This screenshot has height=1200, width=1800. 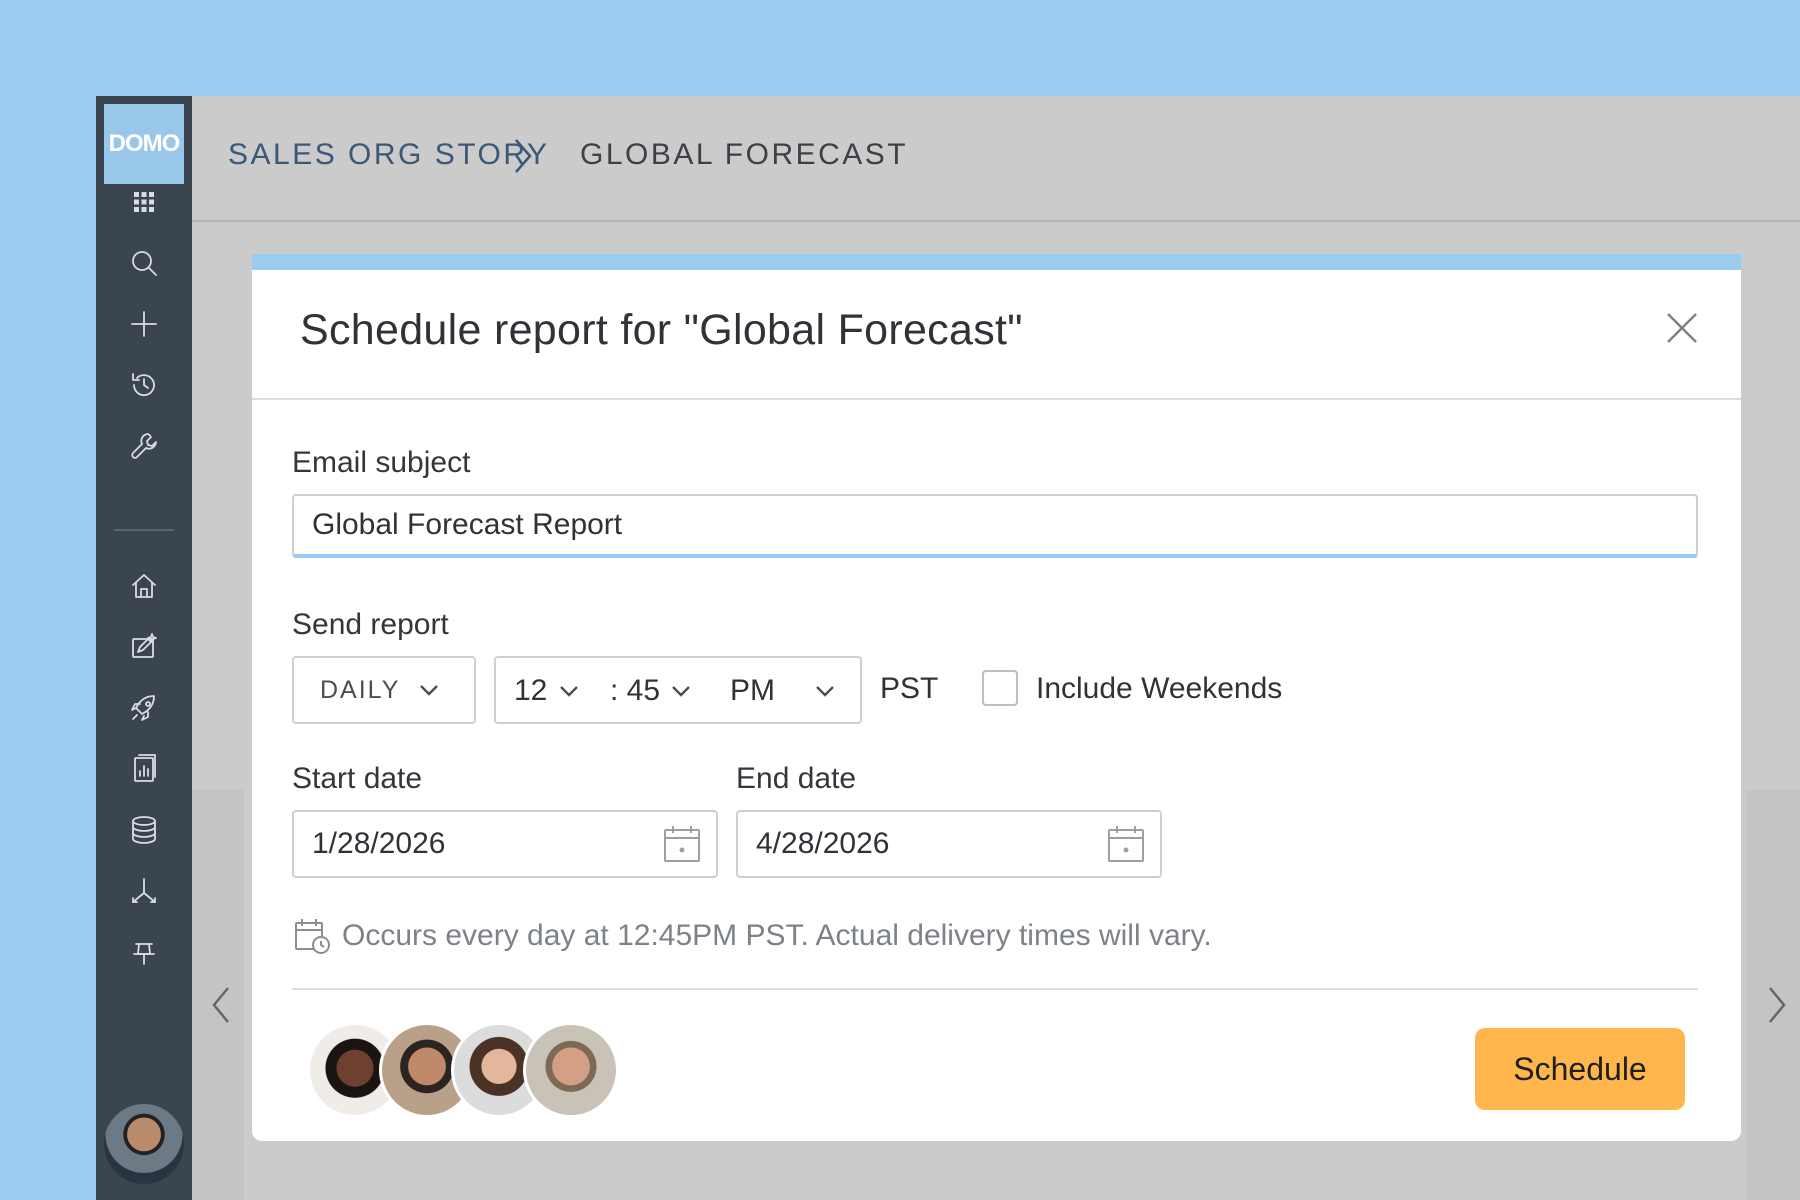 What do you see at coordinates (909, 688) in the screenshot?
I see `timezone-label: PST` at bounding box center [909, 688].